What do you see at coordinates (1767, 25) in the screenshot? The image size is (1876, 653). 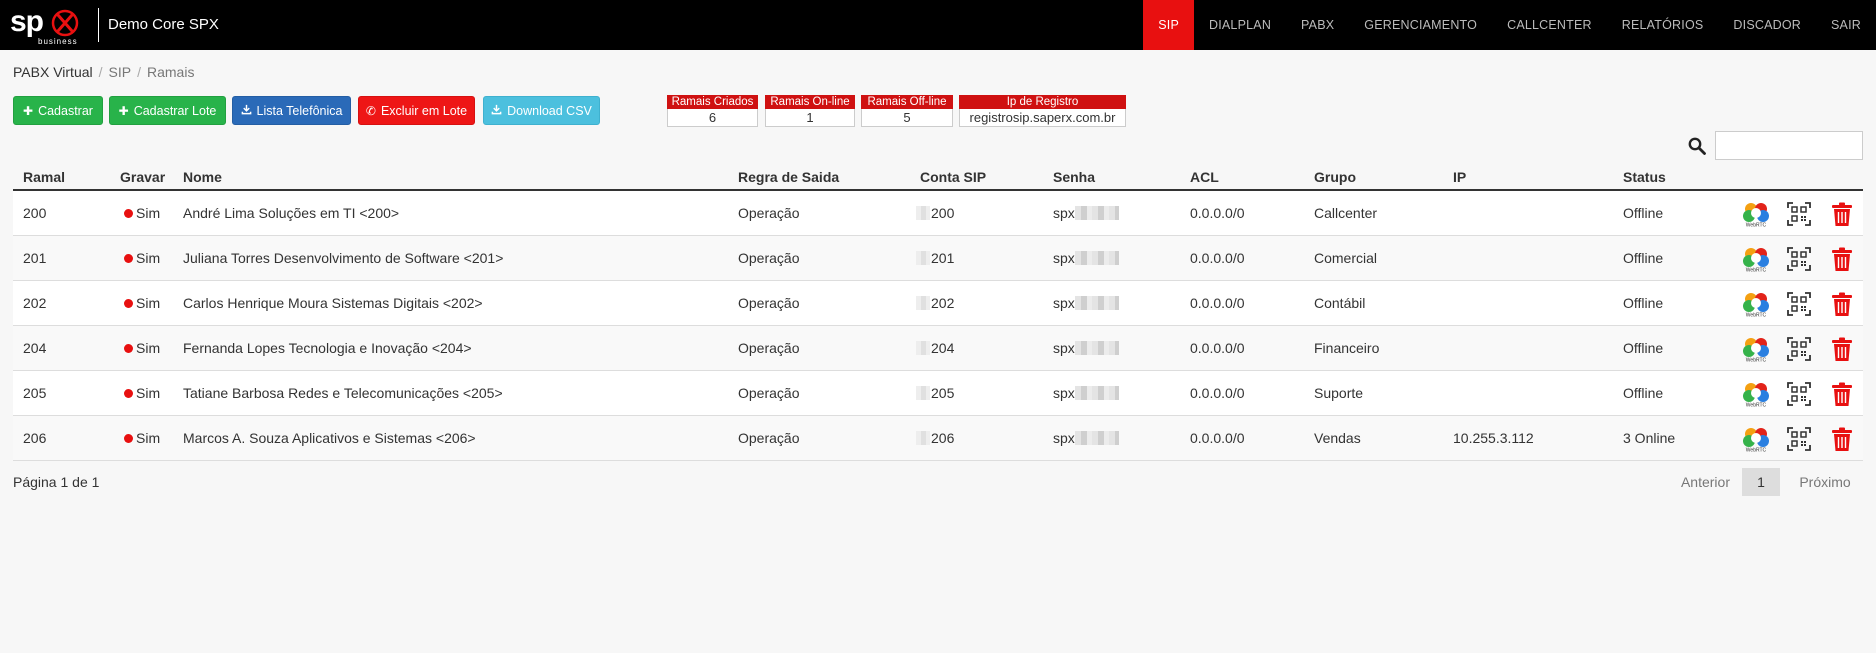 I see `nav-discador: DISCADOR` at bounding box center [1767, 25].